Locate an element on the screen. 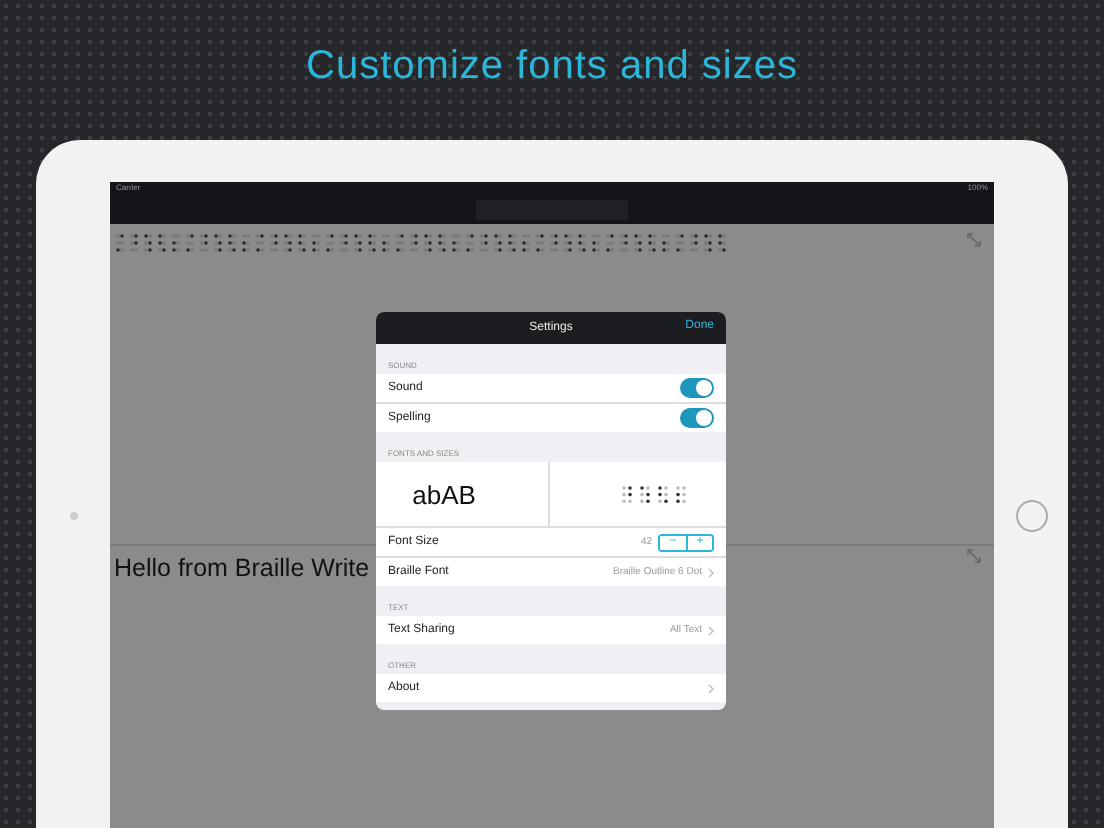 This screenshot has height=828, width=1104. braille-preview-drawing is located at coordinates (655, 494).